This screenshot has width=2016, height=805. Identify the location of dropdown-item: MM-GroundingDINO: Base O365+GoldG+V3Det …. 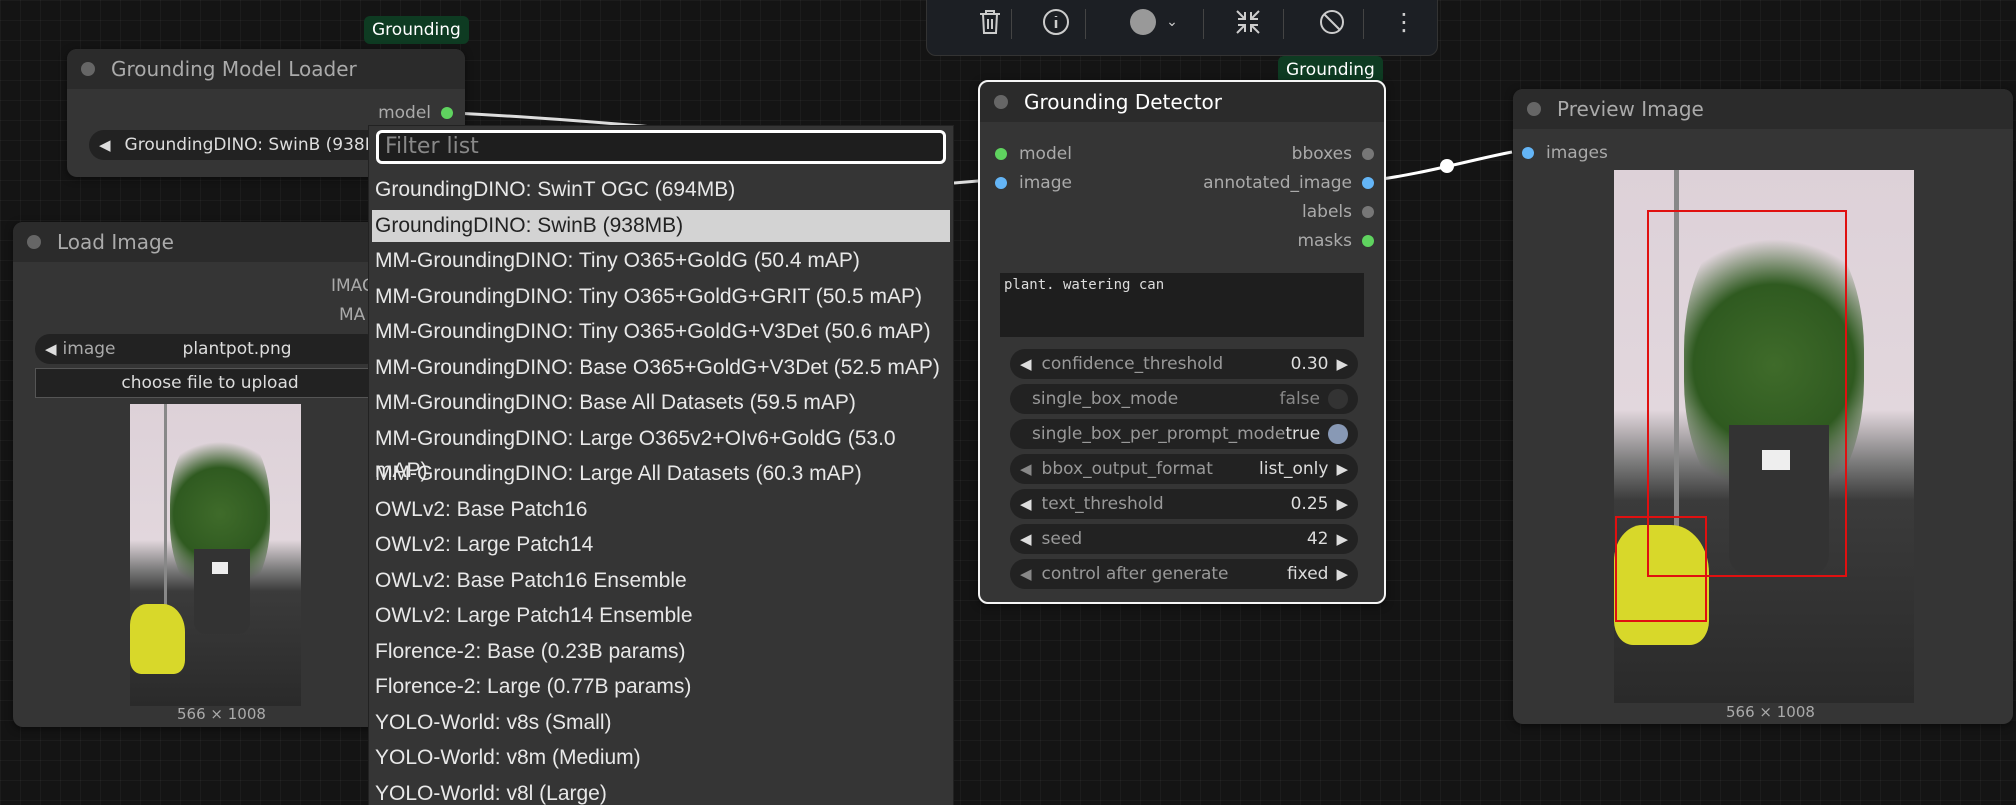
(661, 368).